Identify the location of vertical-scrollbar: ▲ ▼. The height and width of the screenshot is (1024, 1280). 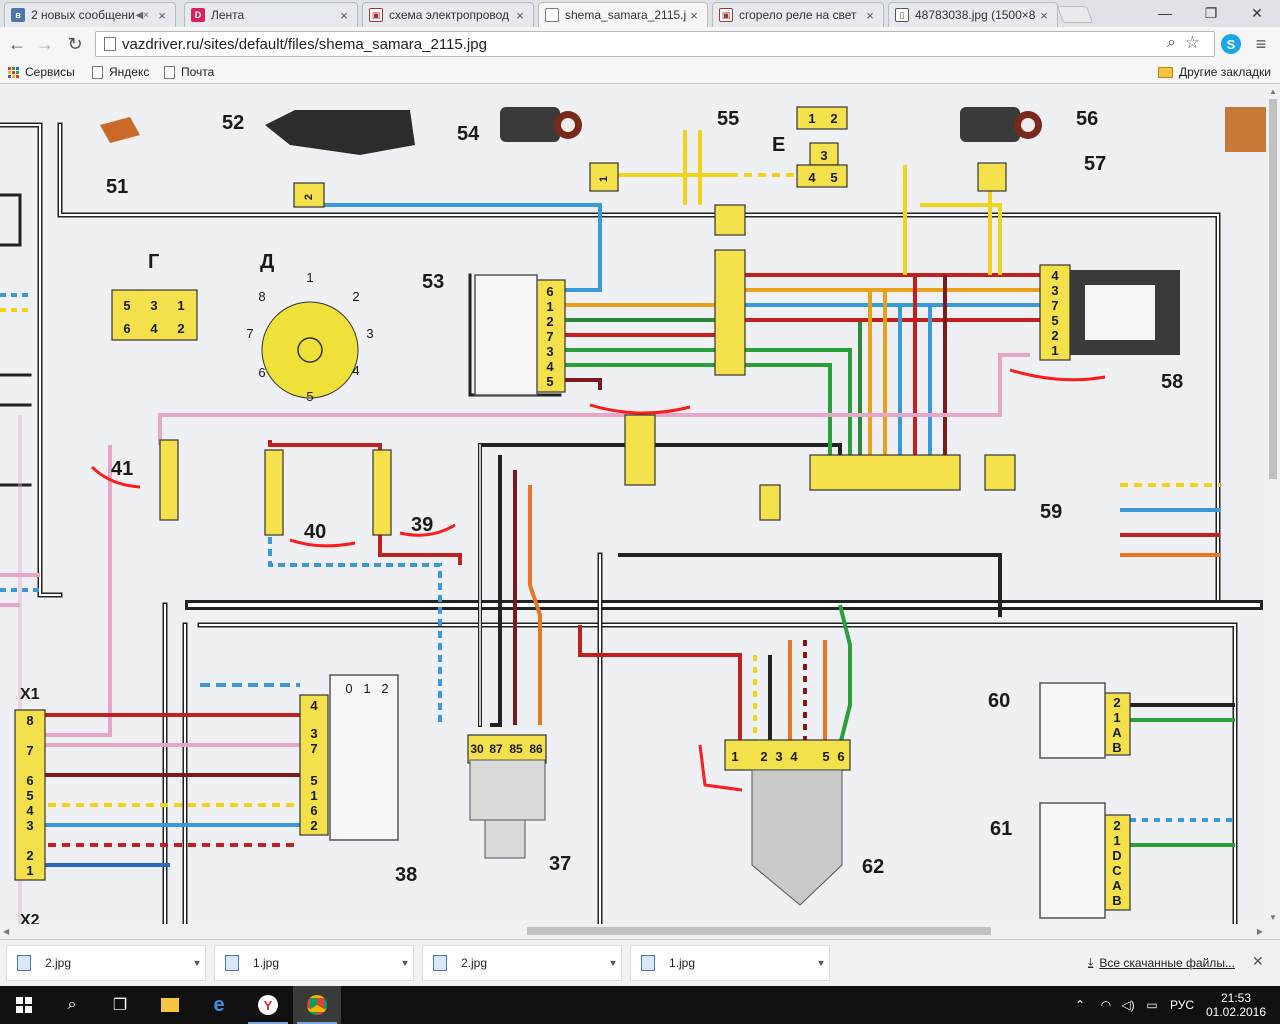
(1273, 504).